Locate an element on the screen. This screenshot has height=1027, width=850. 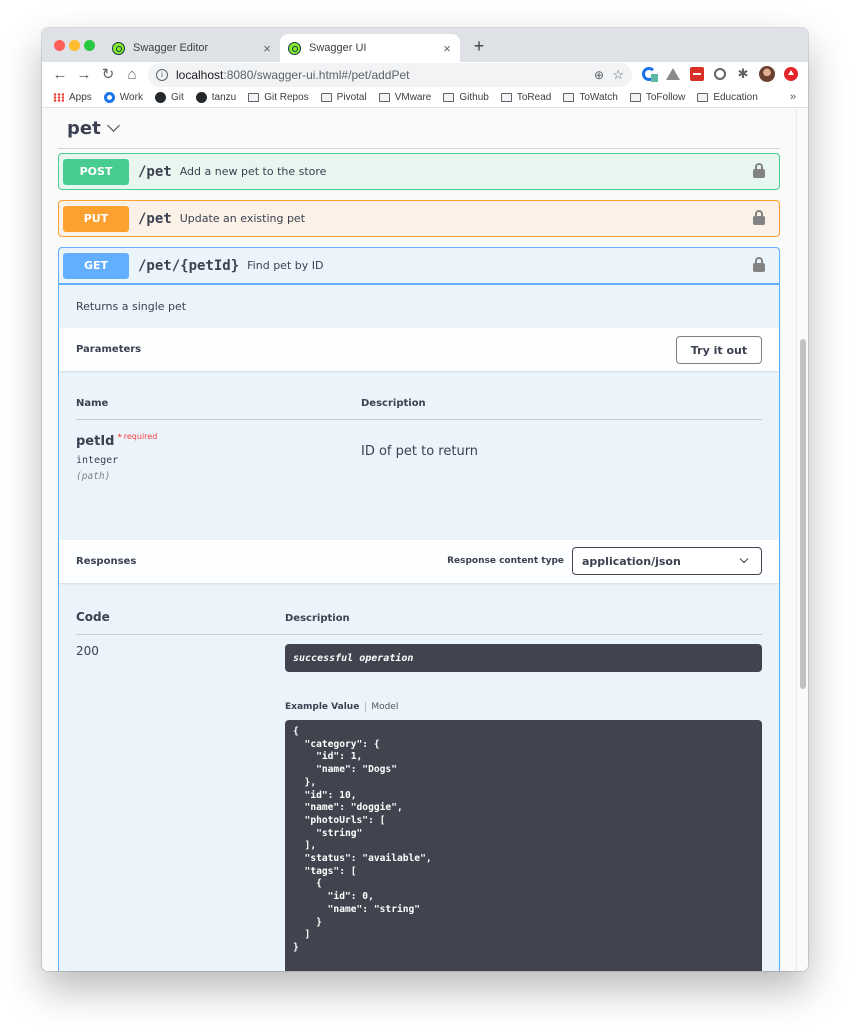
tab-swagger-editor: Swagger Editor × is located at coordinates (192, 48).